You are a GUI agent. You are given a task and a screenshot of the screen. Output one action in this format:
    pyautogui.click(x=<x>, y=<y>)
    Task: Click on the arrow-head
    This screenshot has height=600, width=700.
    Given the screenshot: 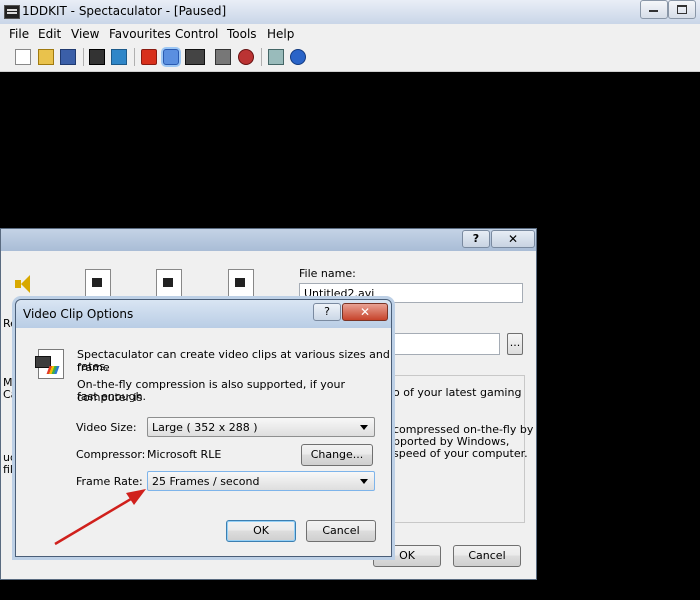 What is the action you would take?
    pyautogui.click(x=136, y=497)
    